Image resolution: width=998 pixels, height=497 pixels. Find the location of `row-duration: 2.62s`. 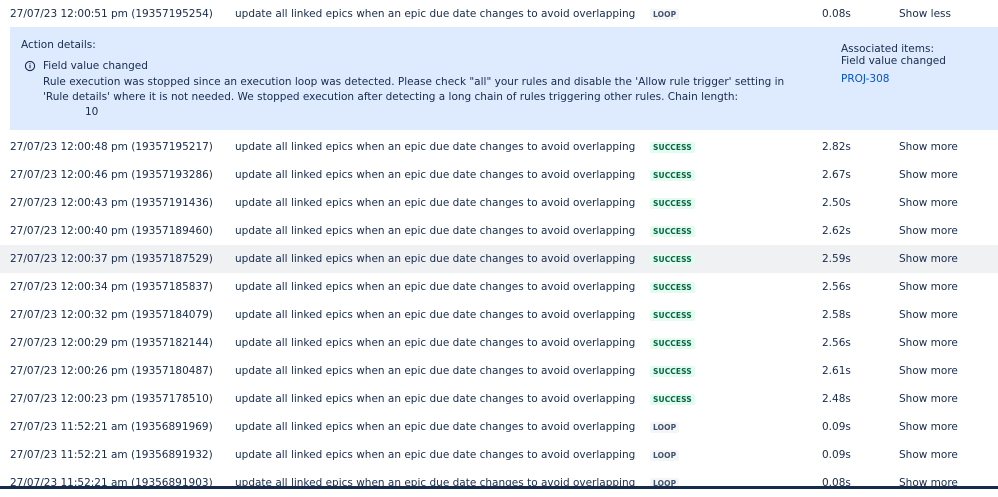

row-duration: 2.62s is located at coordinates (836, 231).